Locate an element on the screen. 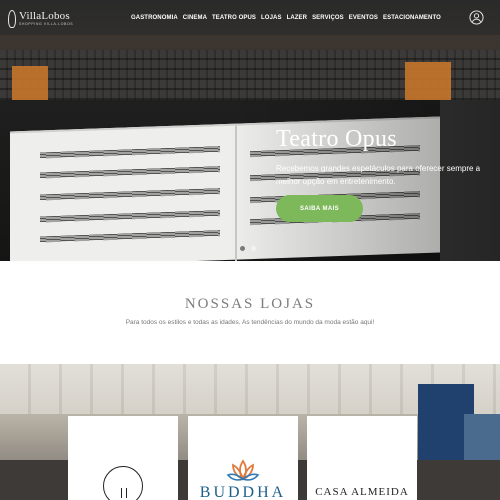 Image resolution: width=500 pixels, height=500 pixels. nav-lazer: LAZER is located at coordinates (297, 18).